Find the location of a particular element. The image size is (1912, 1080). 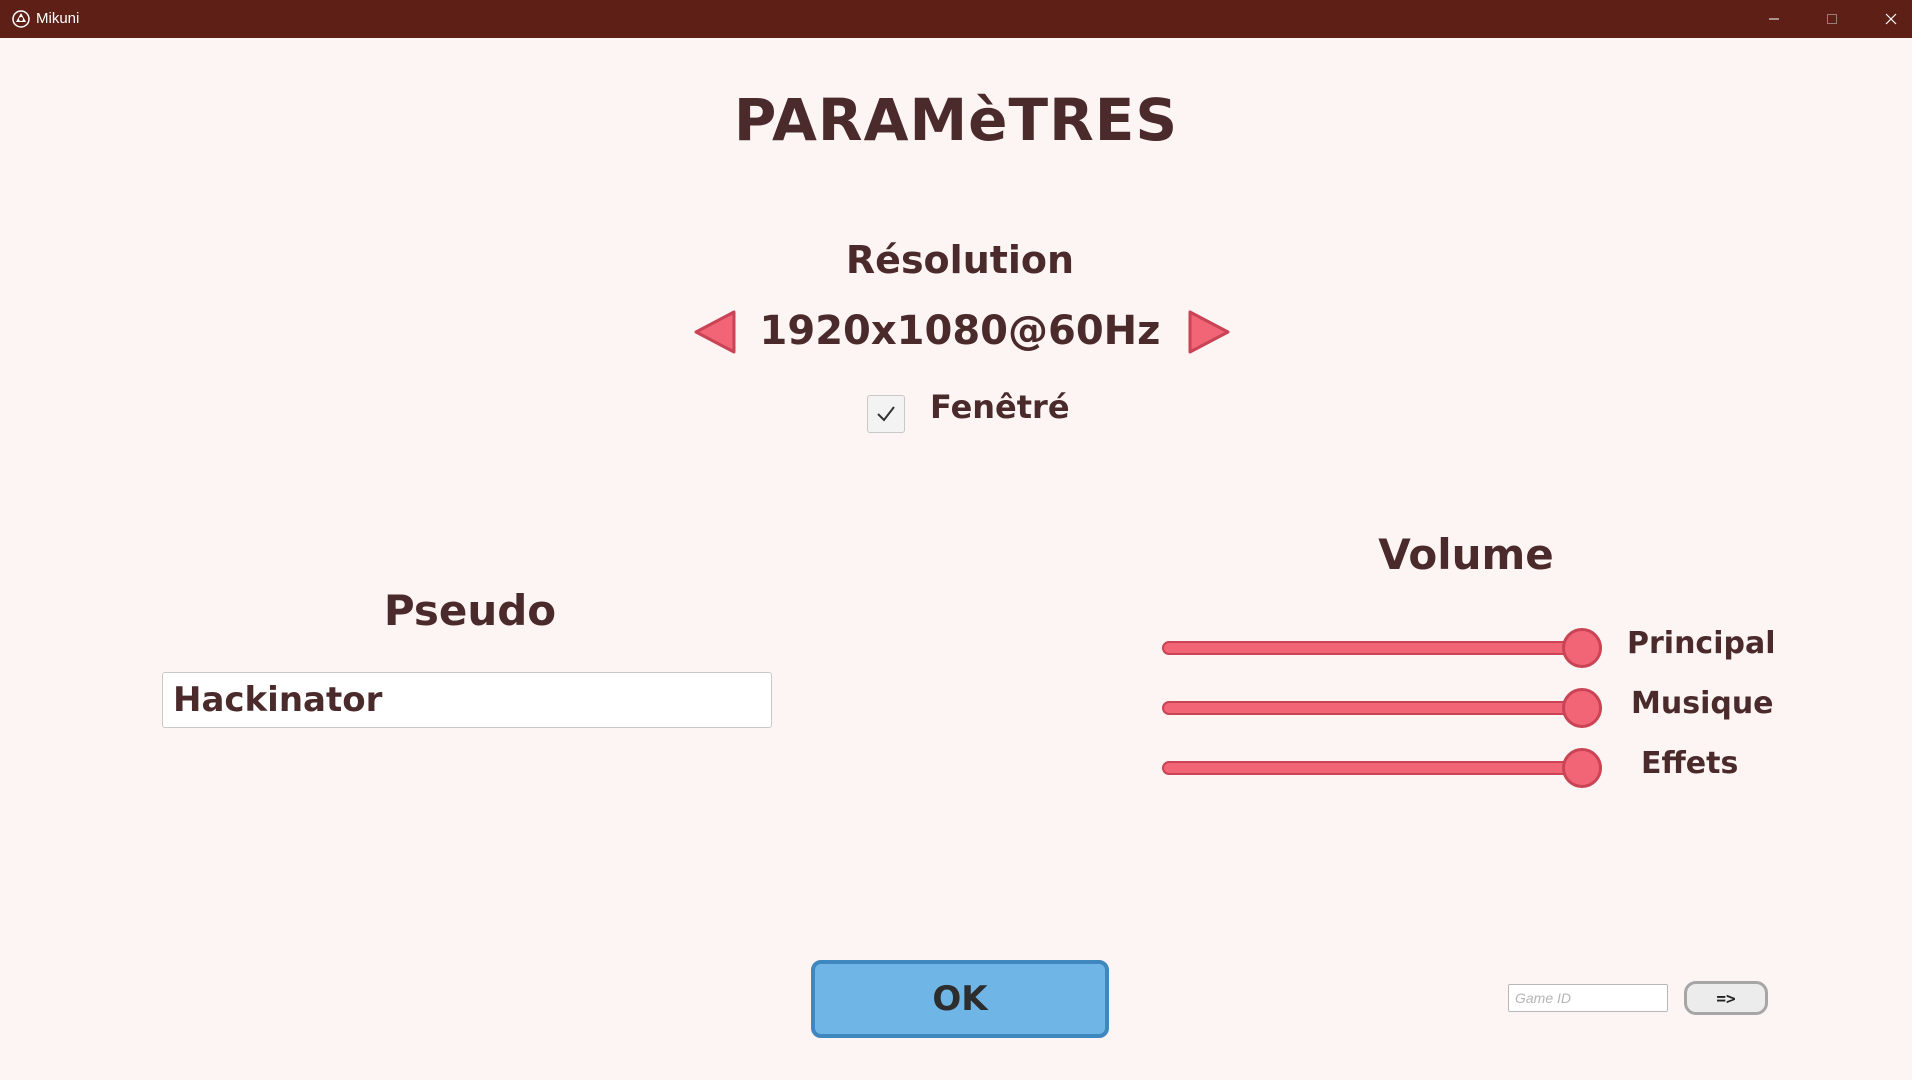

minimize-icon is located at coordinates (1774, 19).